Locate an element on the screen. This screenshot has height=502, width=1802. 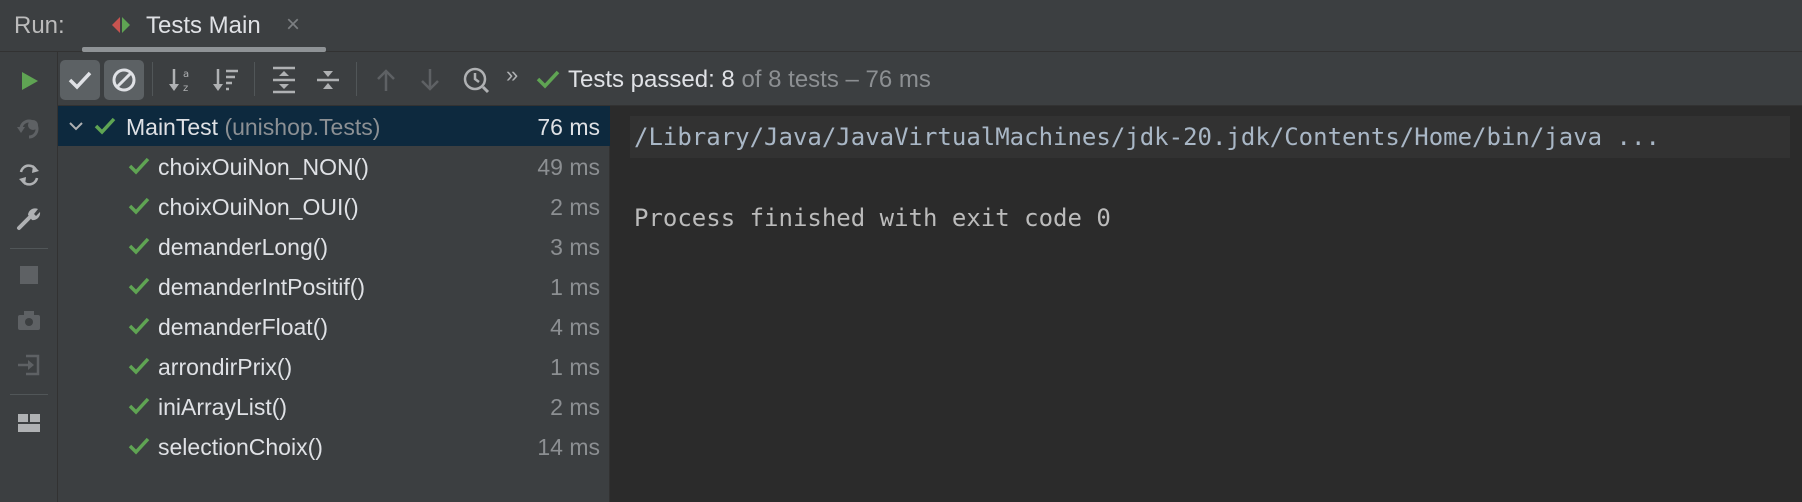
tree-root-row: MainTest (unishop.Tests) 76 ms is located at coordinates (334, 126).